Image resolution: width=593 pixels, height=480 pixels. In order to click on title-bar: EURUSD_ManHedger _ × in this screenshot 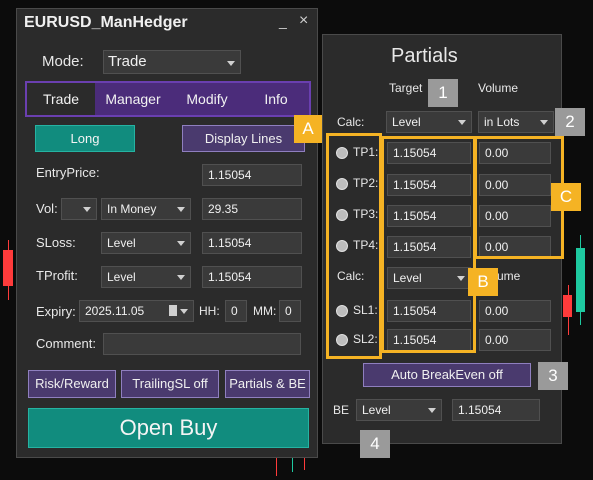, I will do `click(167, 23)`.